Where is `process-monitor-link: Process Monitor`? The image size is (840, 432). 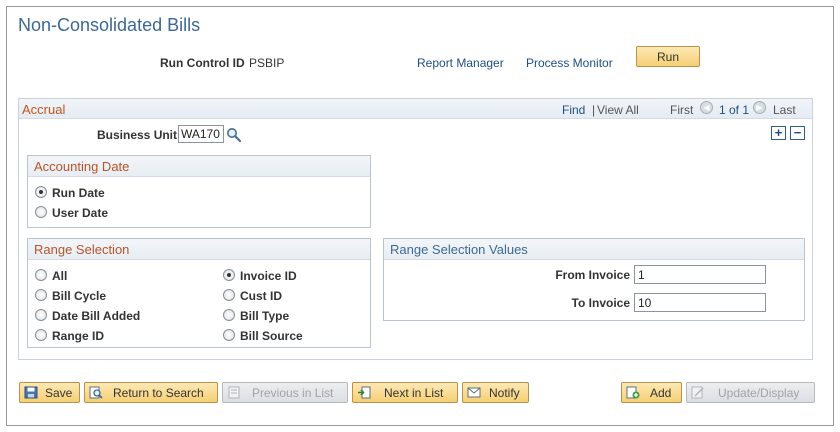
process-monitor-link: Process Monitor is located at coordinates (569, 63).